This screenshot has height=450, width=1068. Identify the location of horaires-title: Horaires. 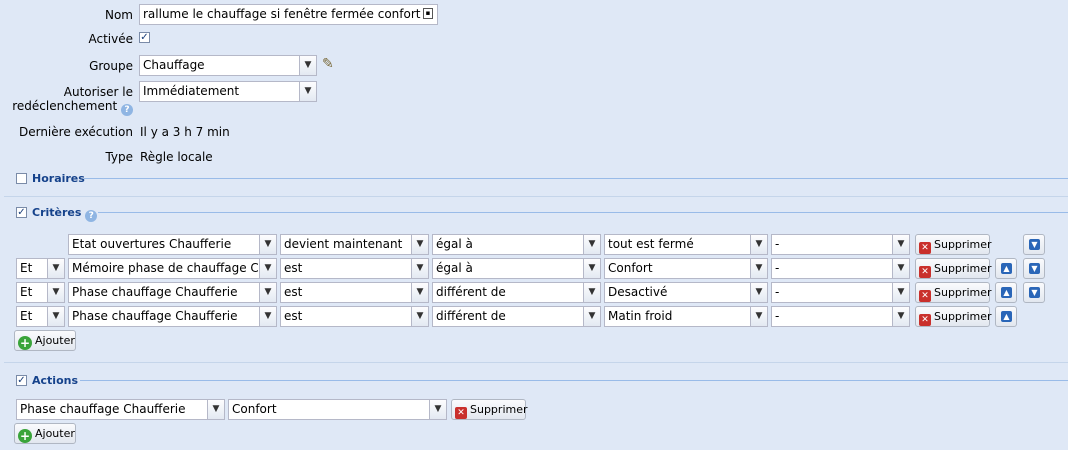
(58, 178).